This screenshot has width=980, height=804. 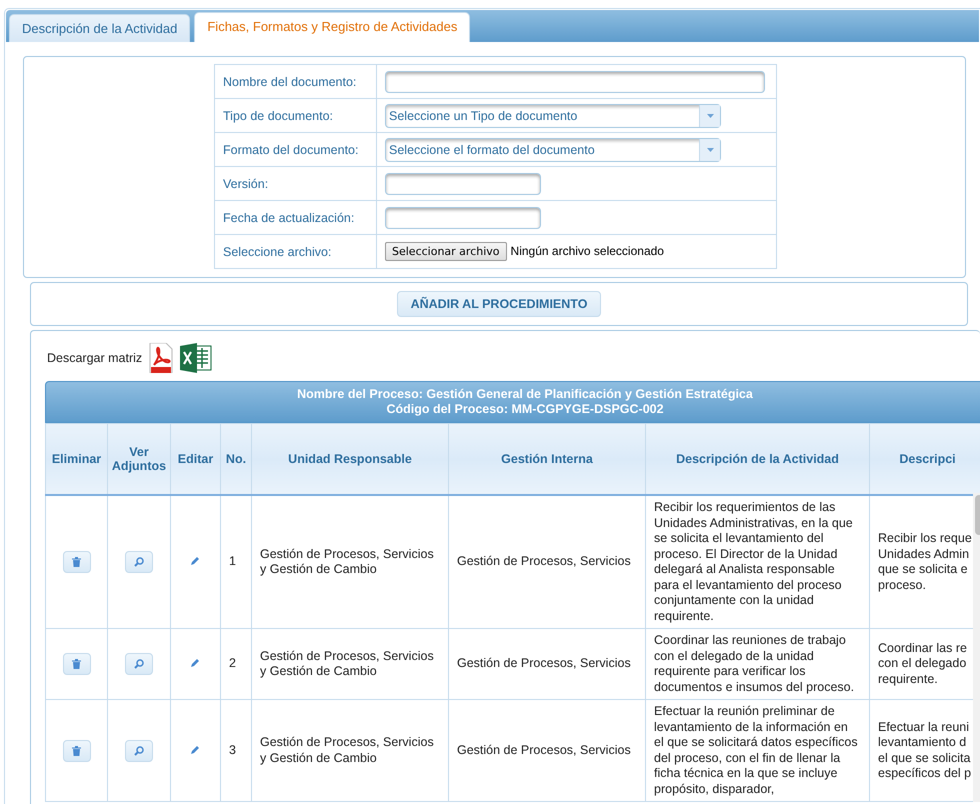 I want to click on table-cell: Recibir los requerimientos de las Unidades Administrativas, en la que se solicita el levantamiento del proceso. El Director de la Unidad delegará al Analista responsable para el levantamiento del proceso conjuntamente con la unidad requirente., so click(x=753, y=561).